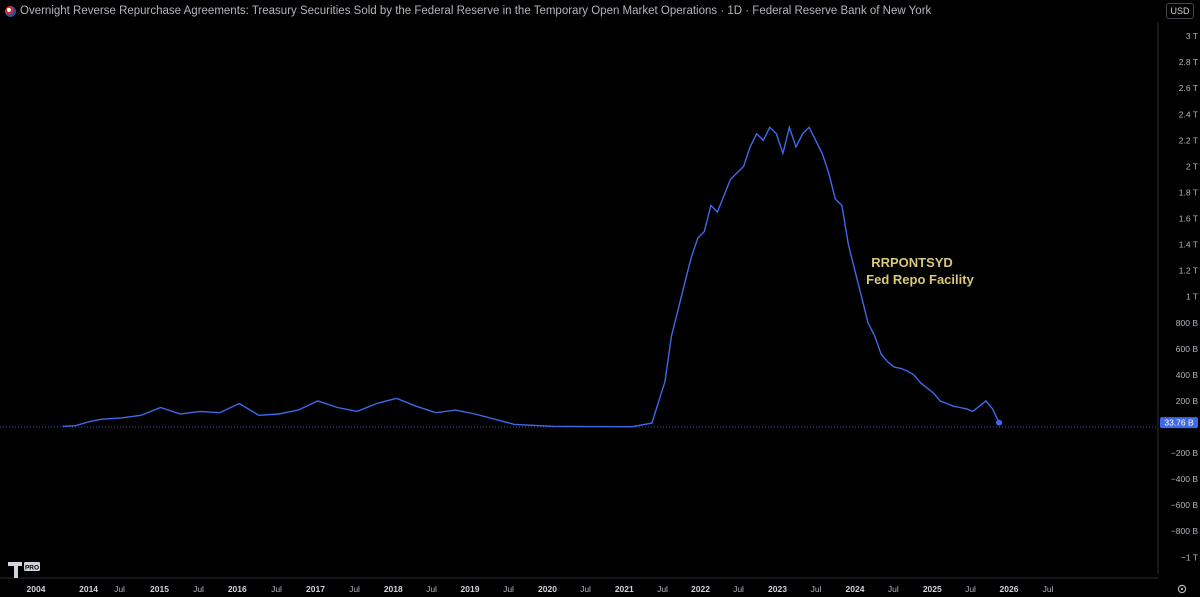  What do you see at coordinates (1192, 297) in the screenshot?
I see `y-tick-label: 1 T` at bounding box center [1192, 297].